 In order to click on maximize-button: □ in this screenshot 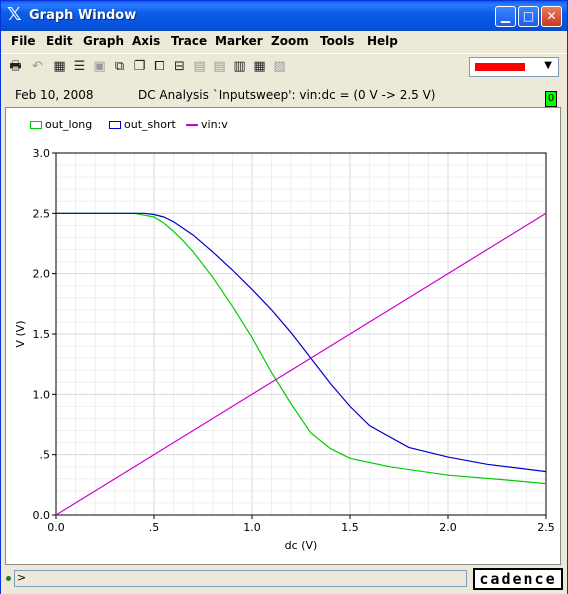, I will do `click(528, 16)`.